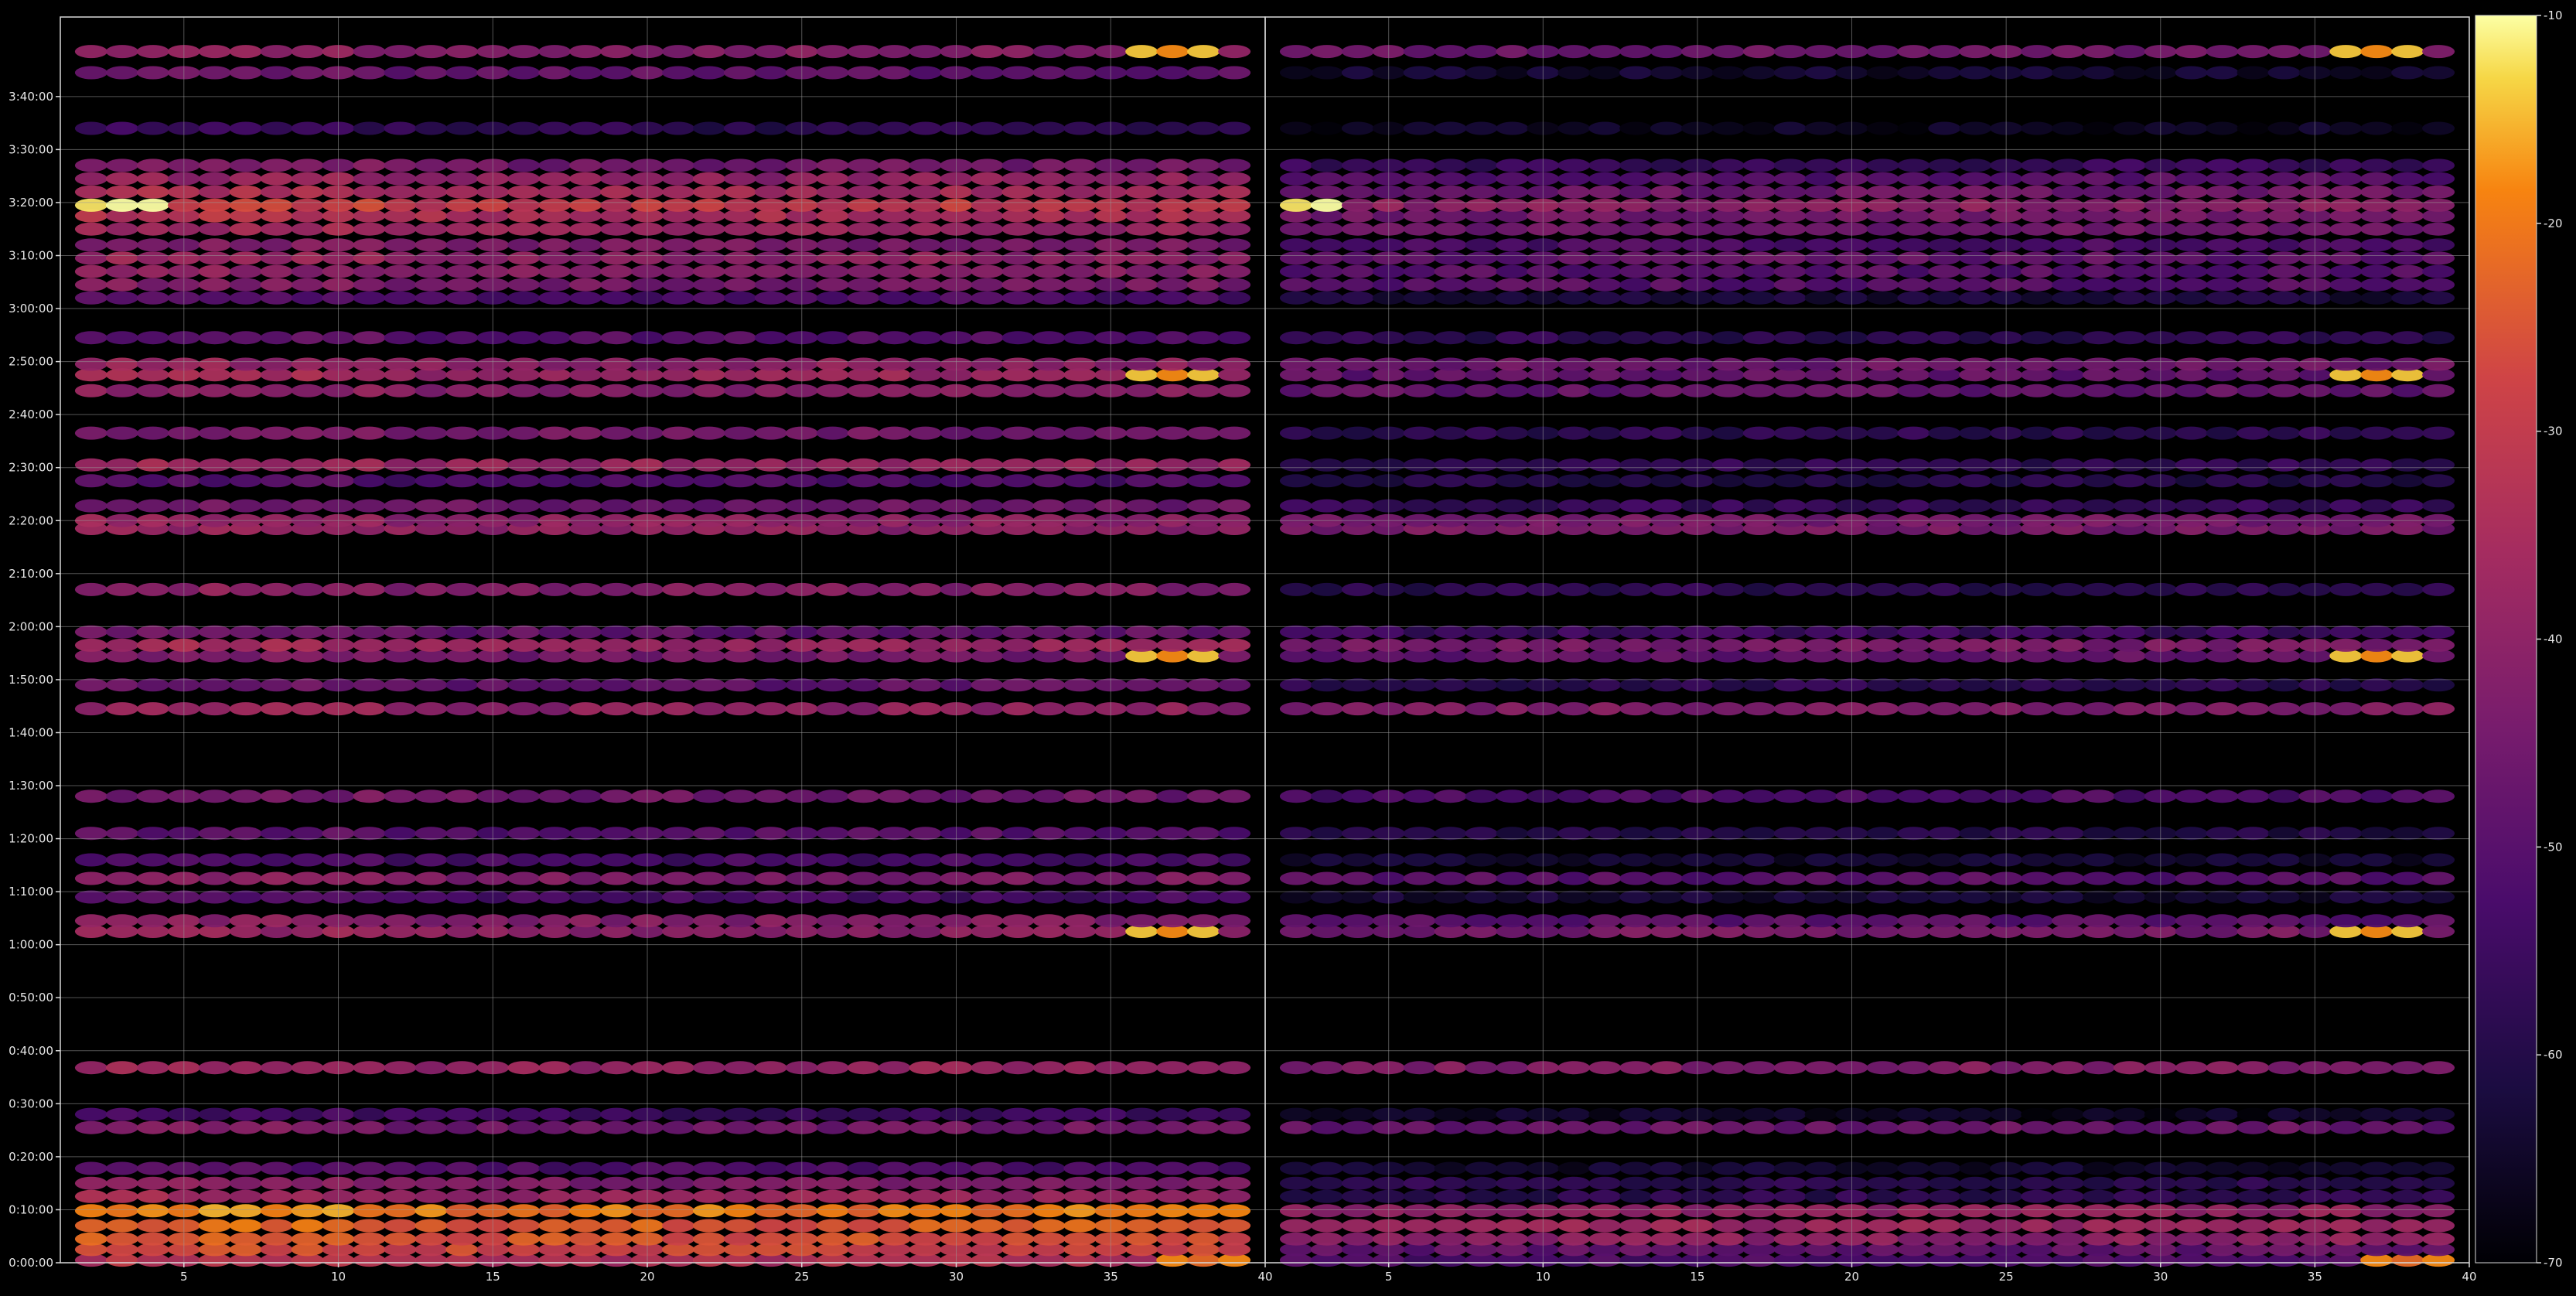 The height and width of the screenshot is (1296, 2576). What do you see at coordinates (1697, 1277) in the screenshot?
I see `x-tick-label: 15` at bounding box center [1697, 1277].